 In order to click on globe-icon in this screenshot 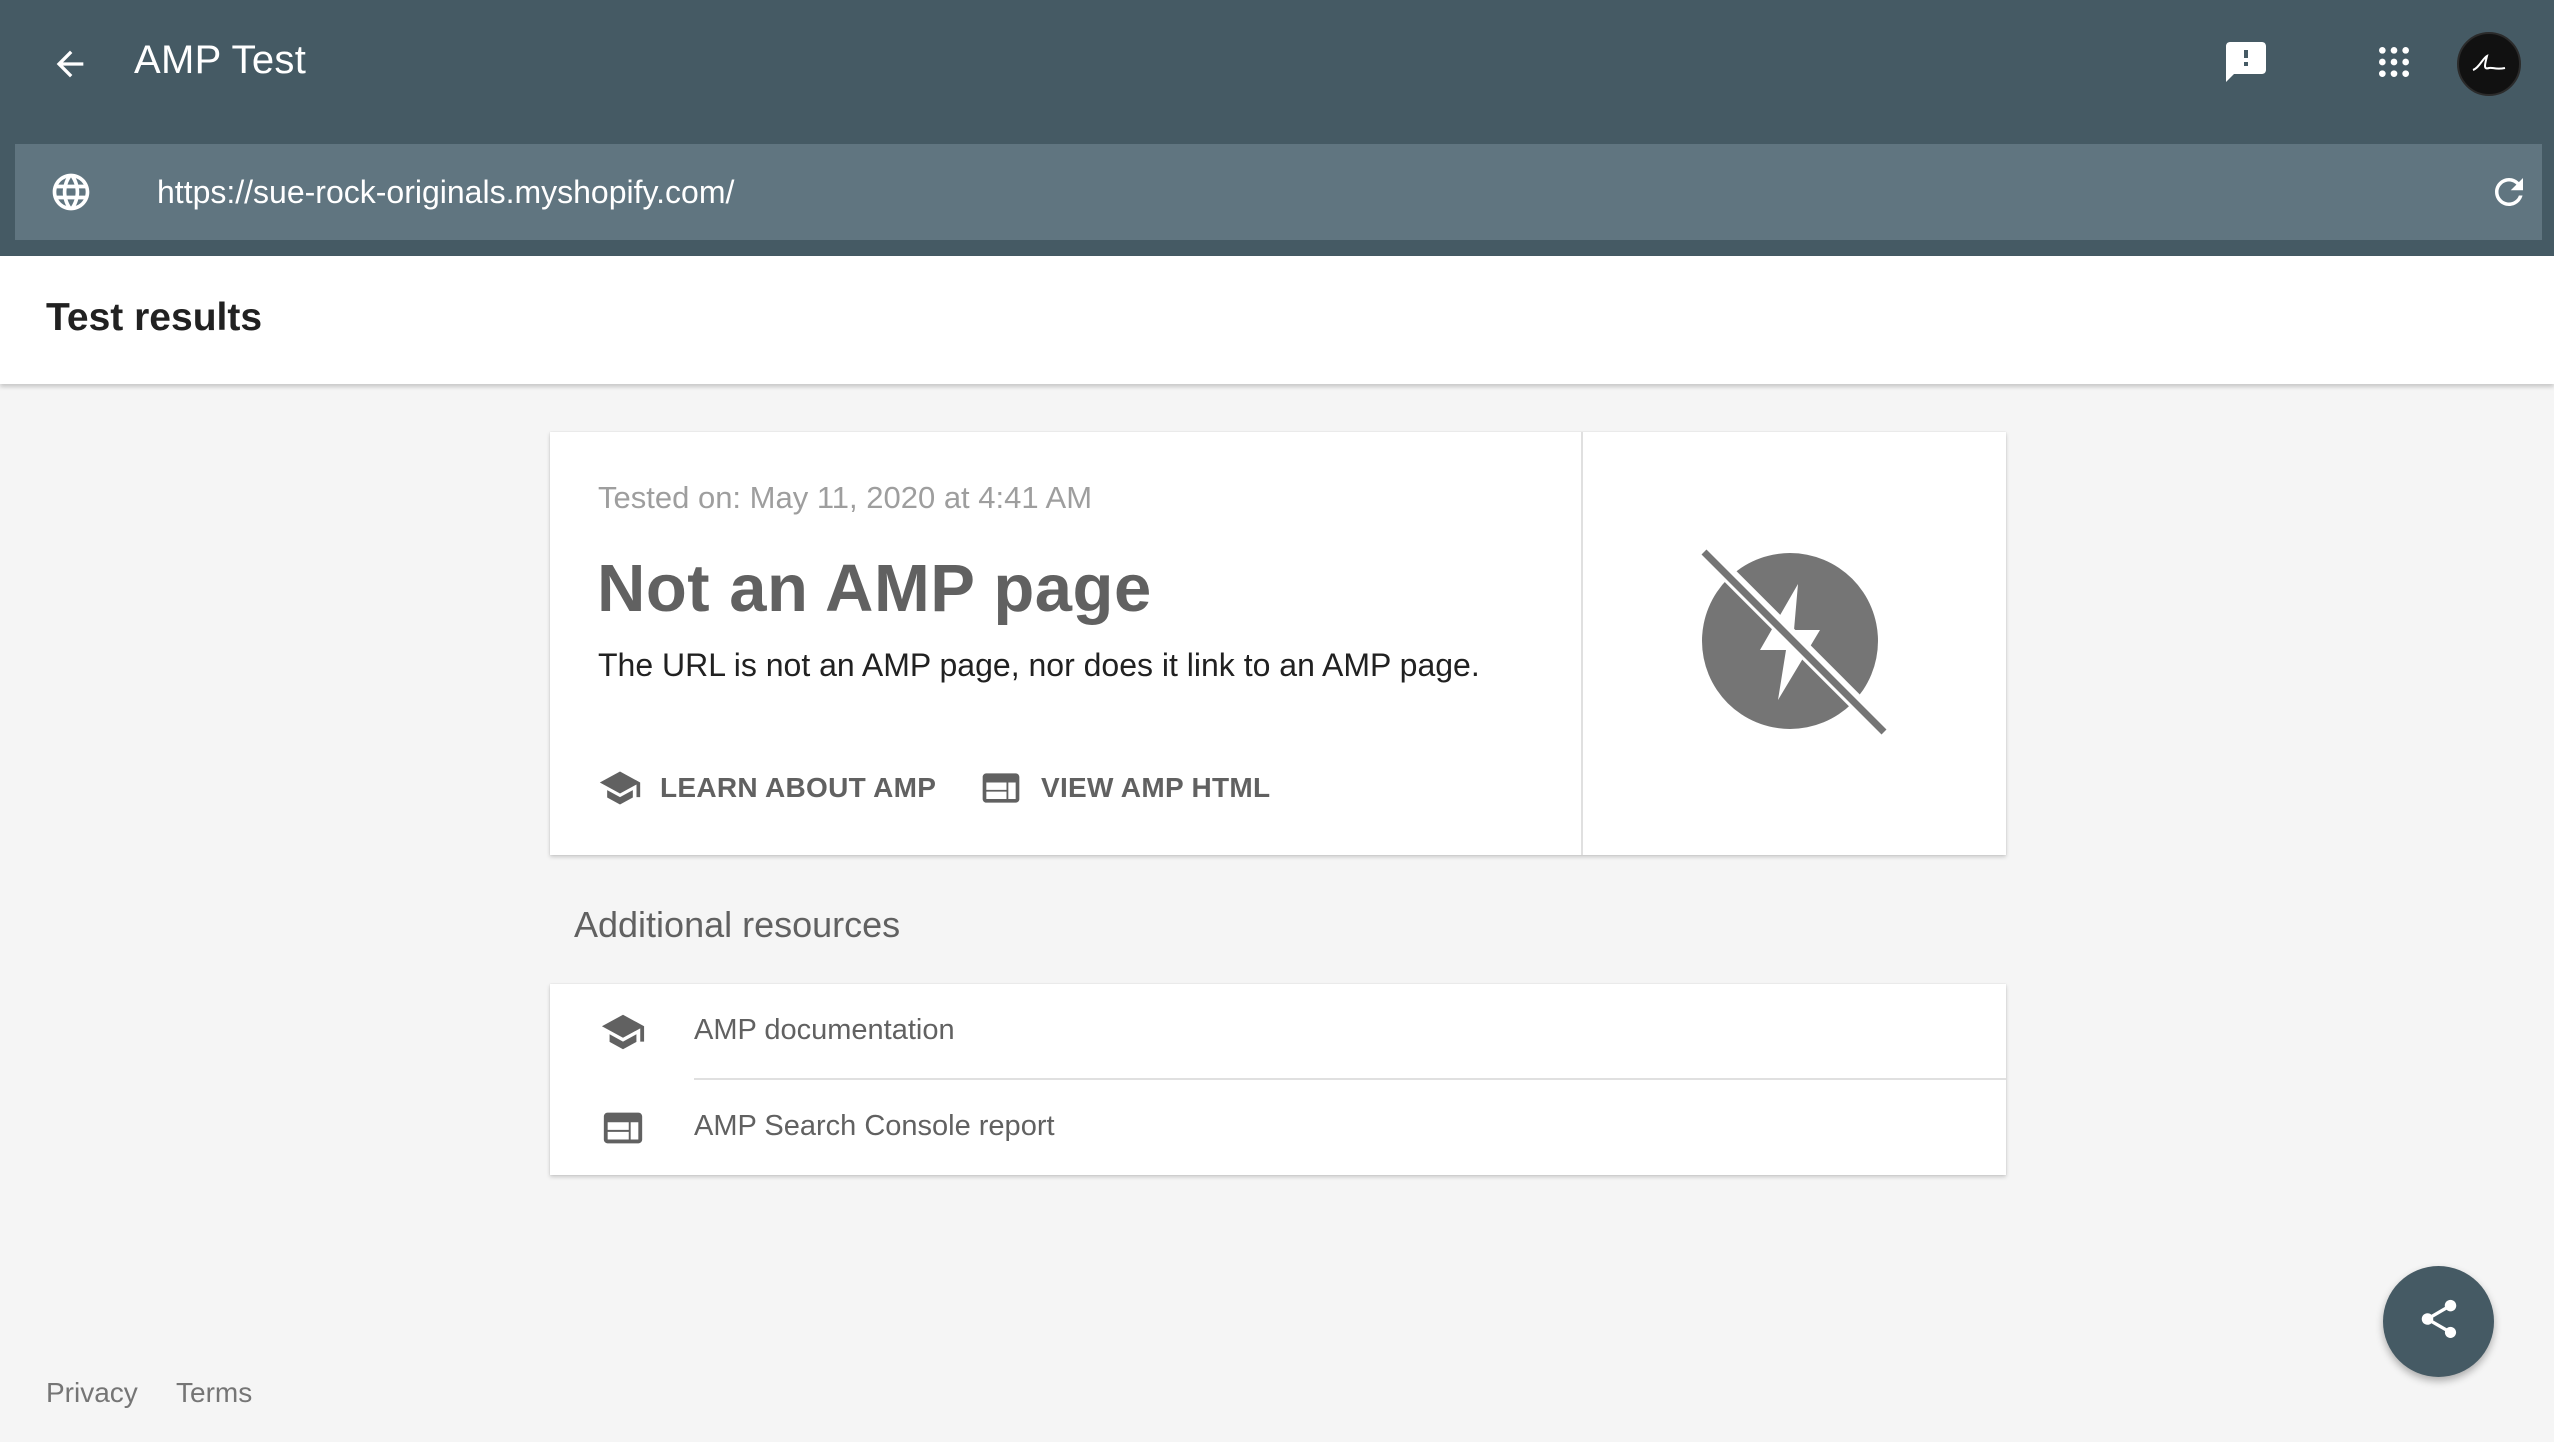, I will do `click(71, 192)`.